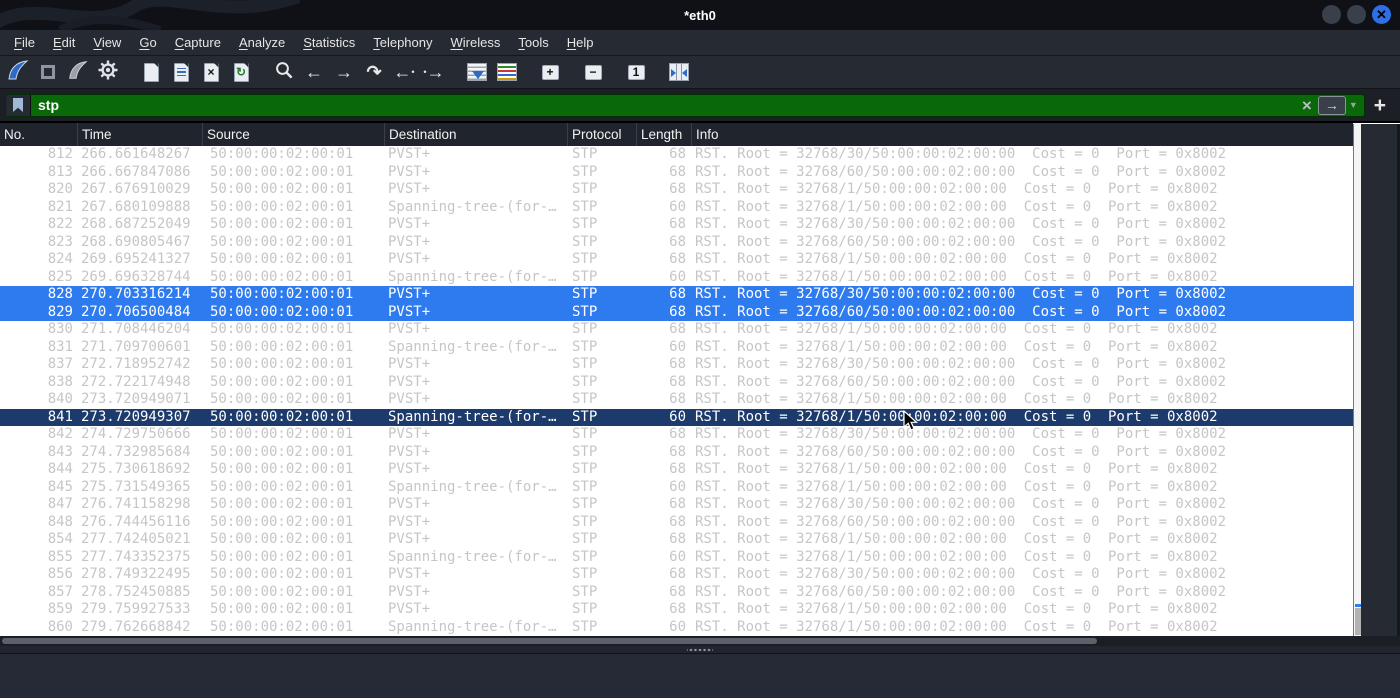  What do you see at coordinates (64, 42) in the screenshot?
I see `menu-edit: Edit` at bounding box center [64, 42].